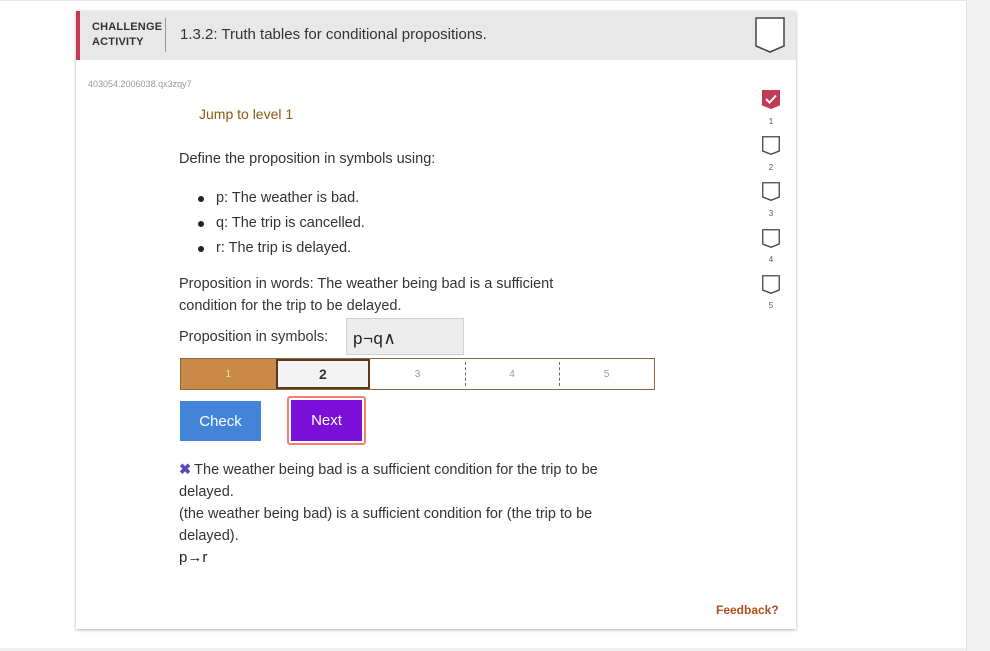 The width and height of the screenshot is (990, 651). I want to click on progress-label-5: 5, so click(771, 305).